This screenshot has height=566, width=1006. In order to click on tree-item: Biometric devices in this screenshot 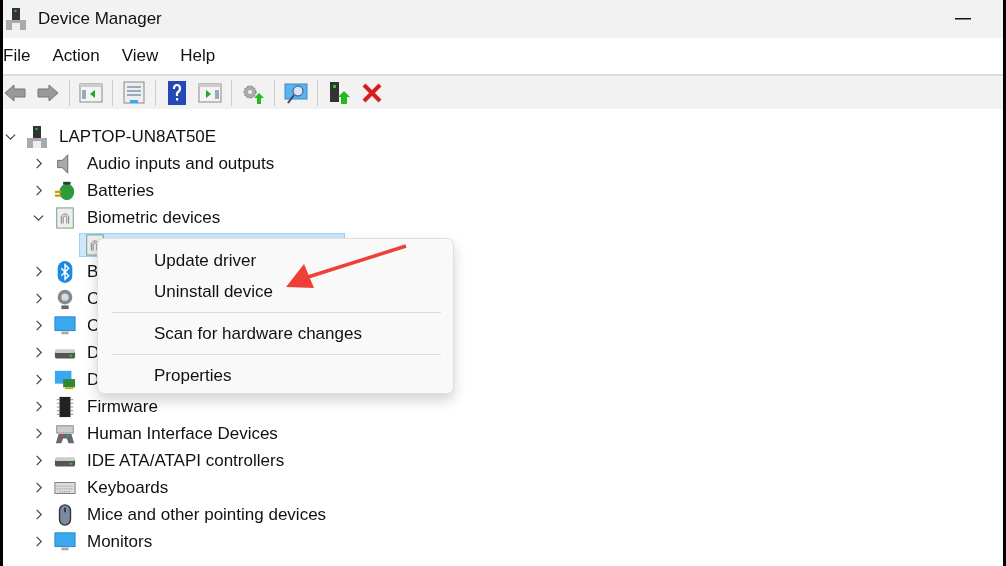, I will do `click(154, 217)`.